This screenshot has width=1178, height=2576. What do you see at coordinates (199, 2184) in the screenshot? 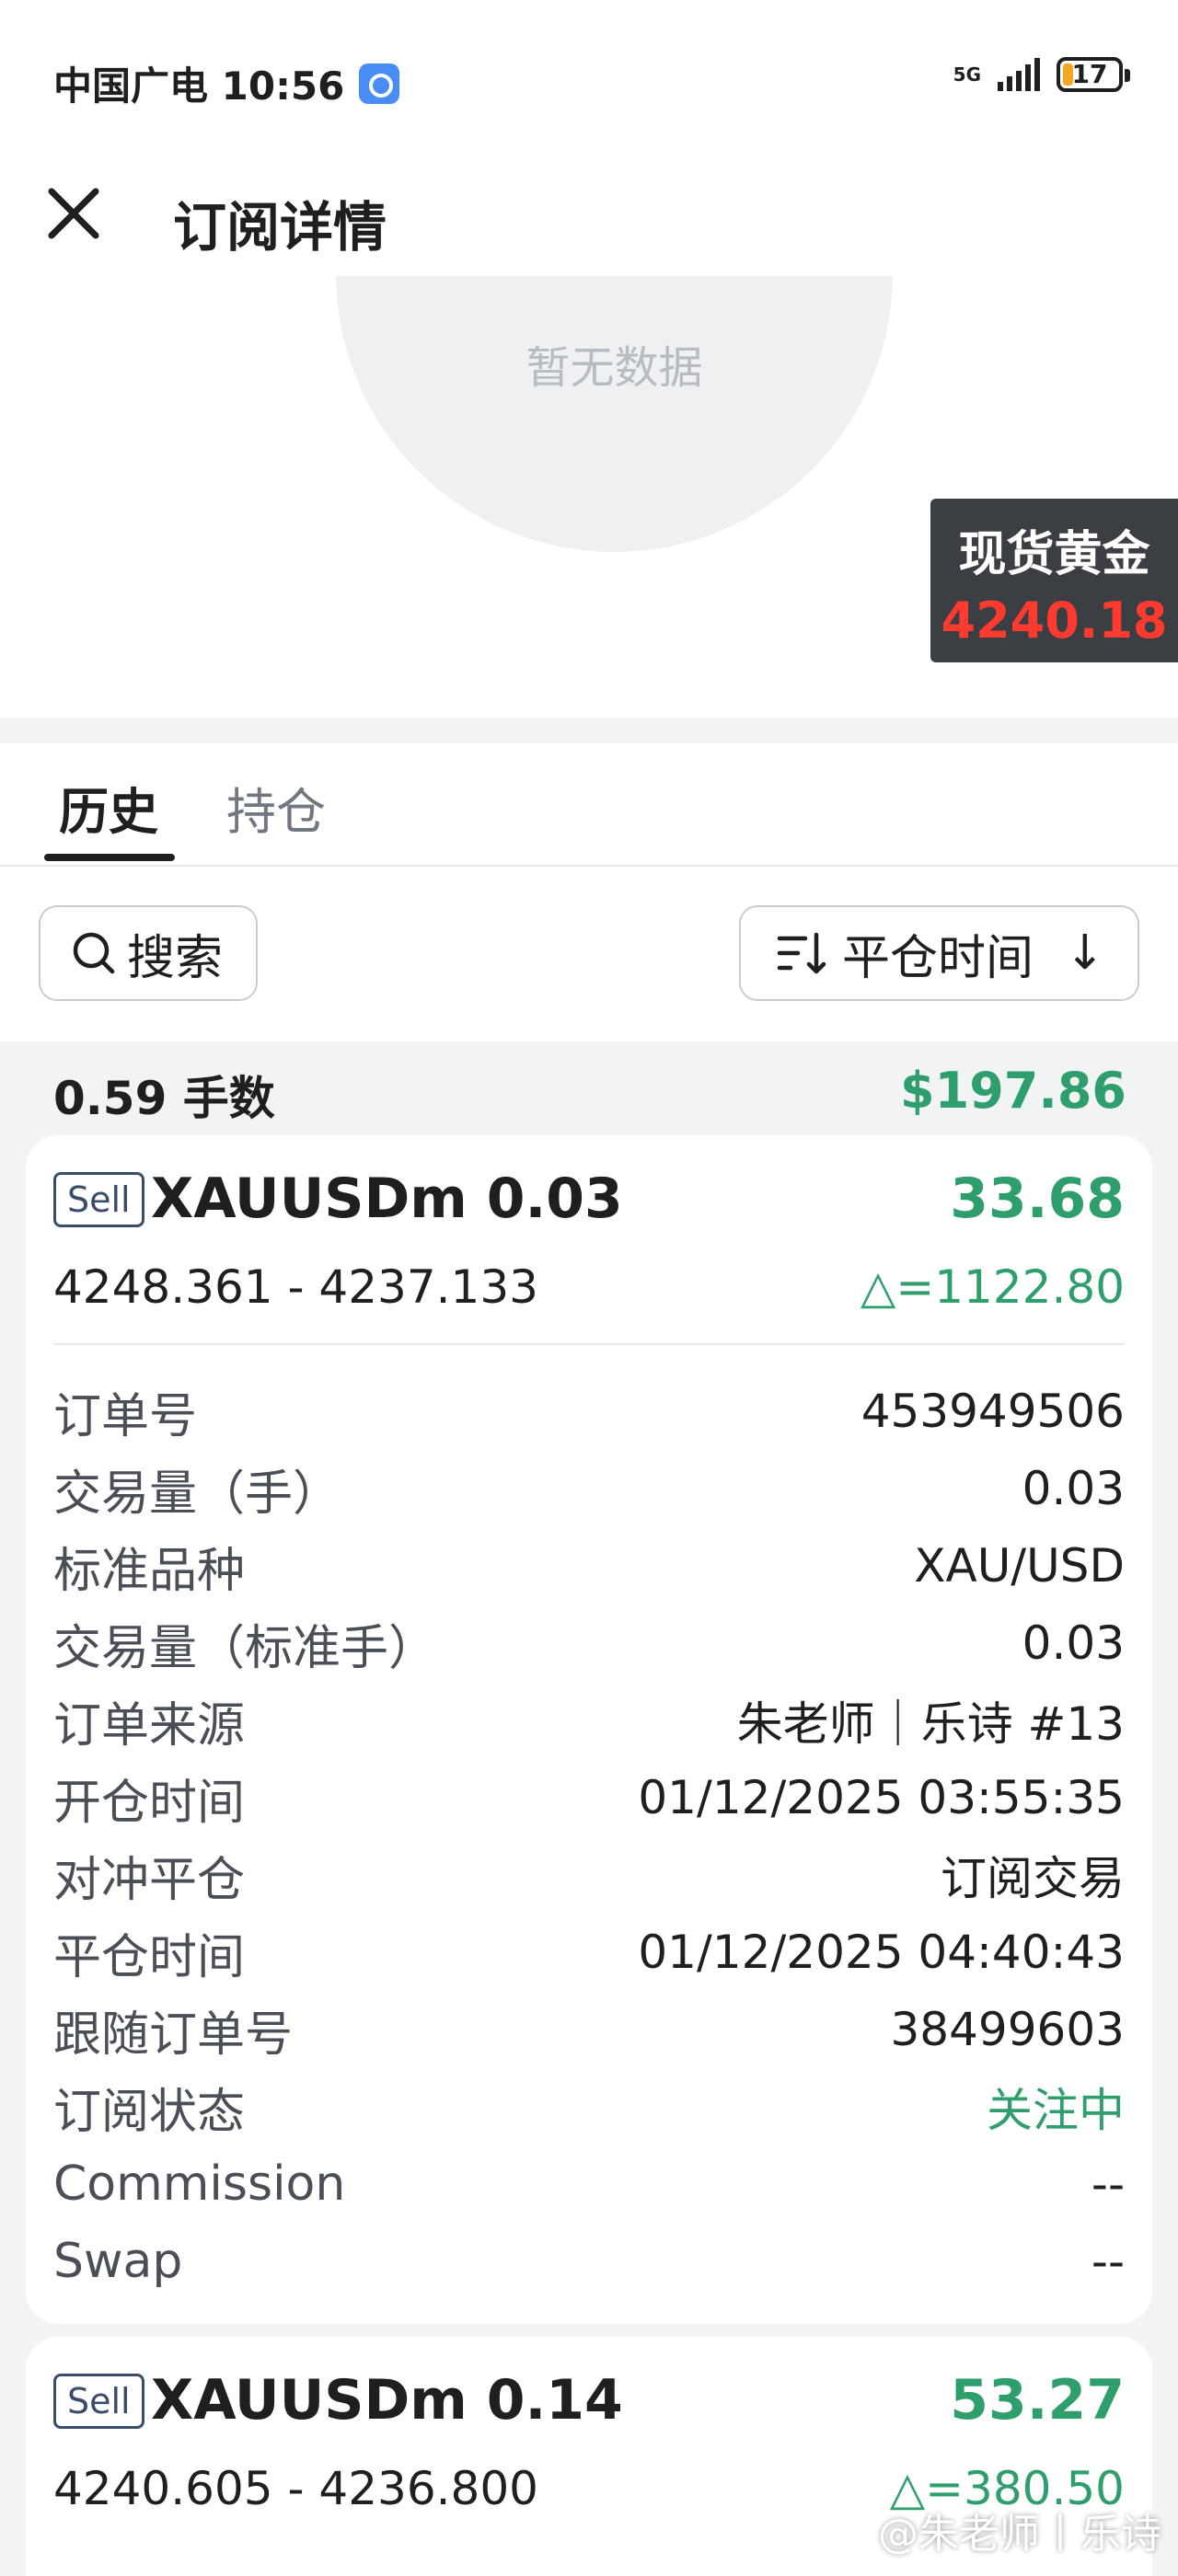
I see `detail-label: Commission` at bounding box center [199, 2184].